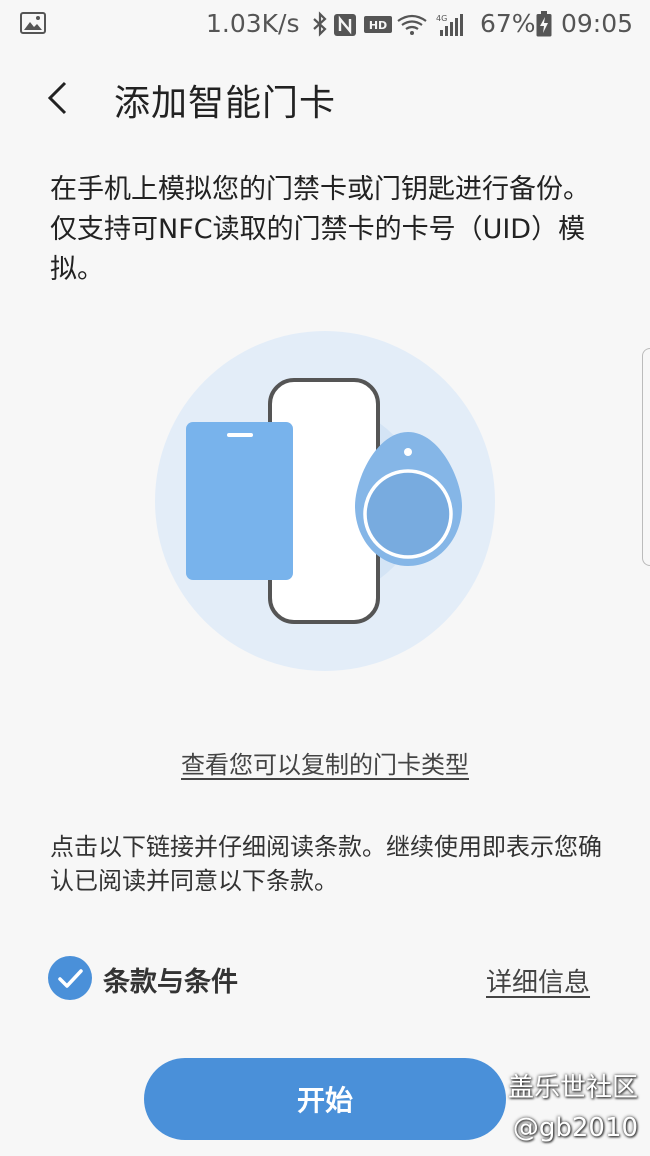 This screenshot has height=1156, width=650. Describe the element at coordinates (412, 24) in the screenshot. I see `wifi-icon` at that location.